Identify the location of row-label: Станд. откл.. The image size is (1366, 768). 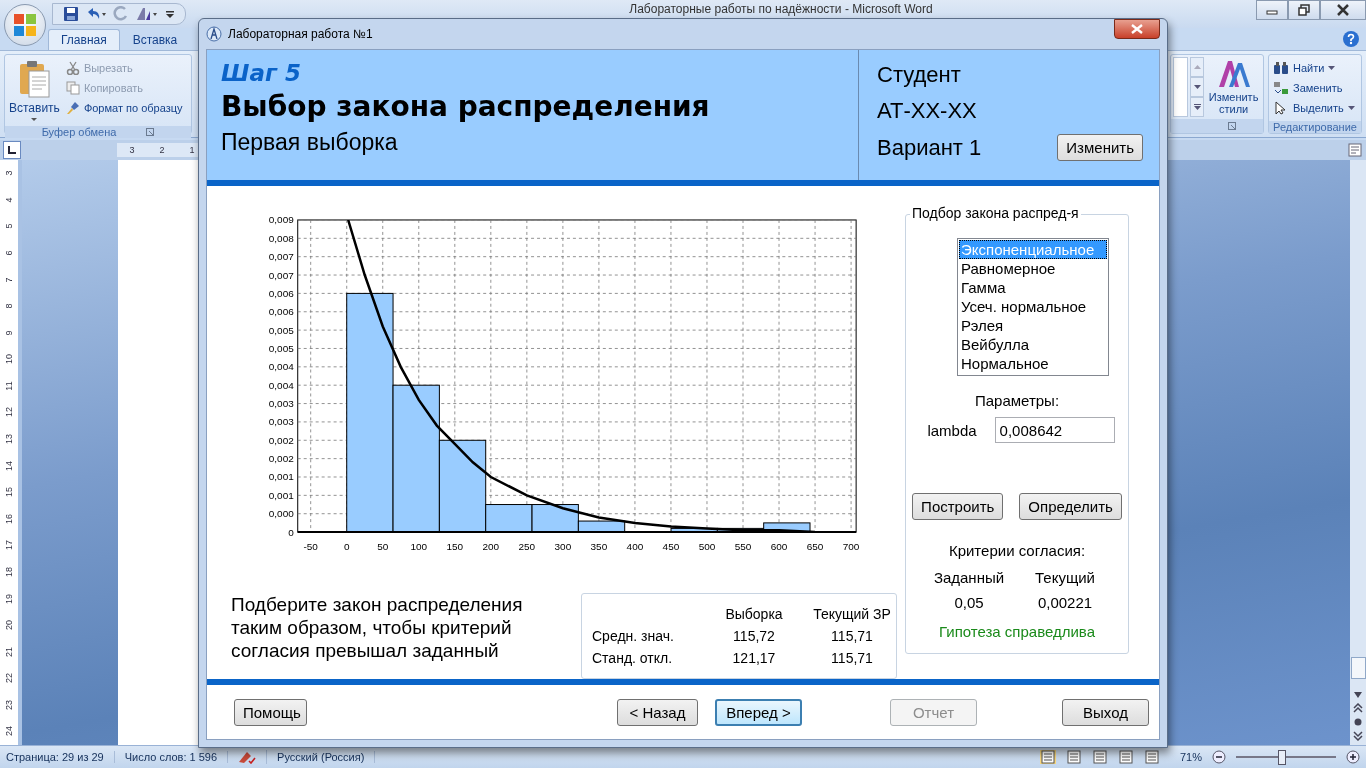
(633, 658).